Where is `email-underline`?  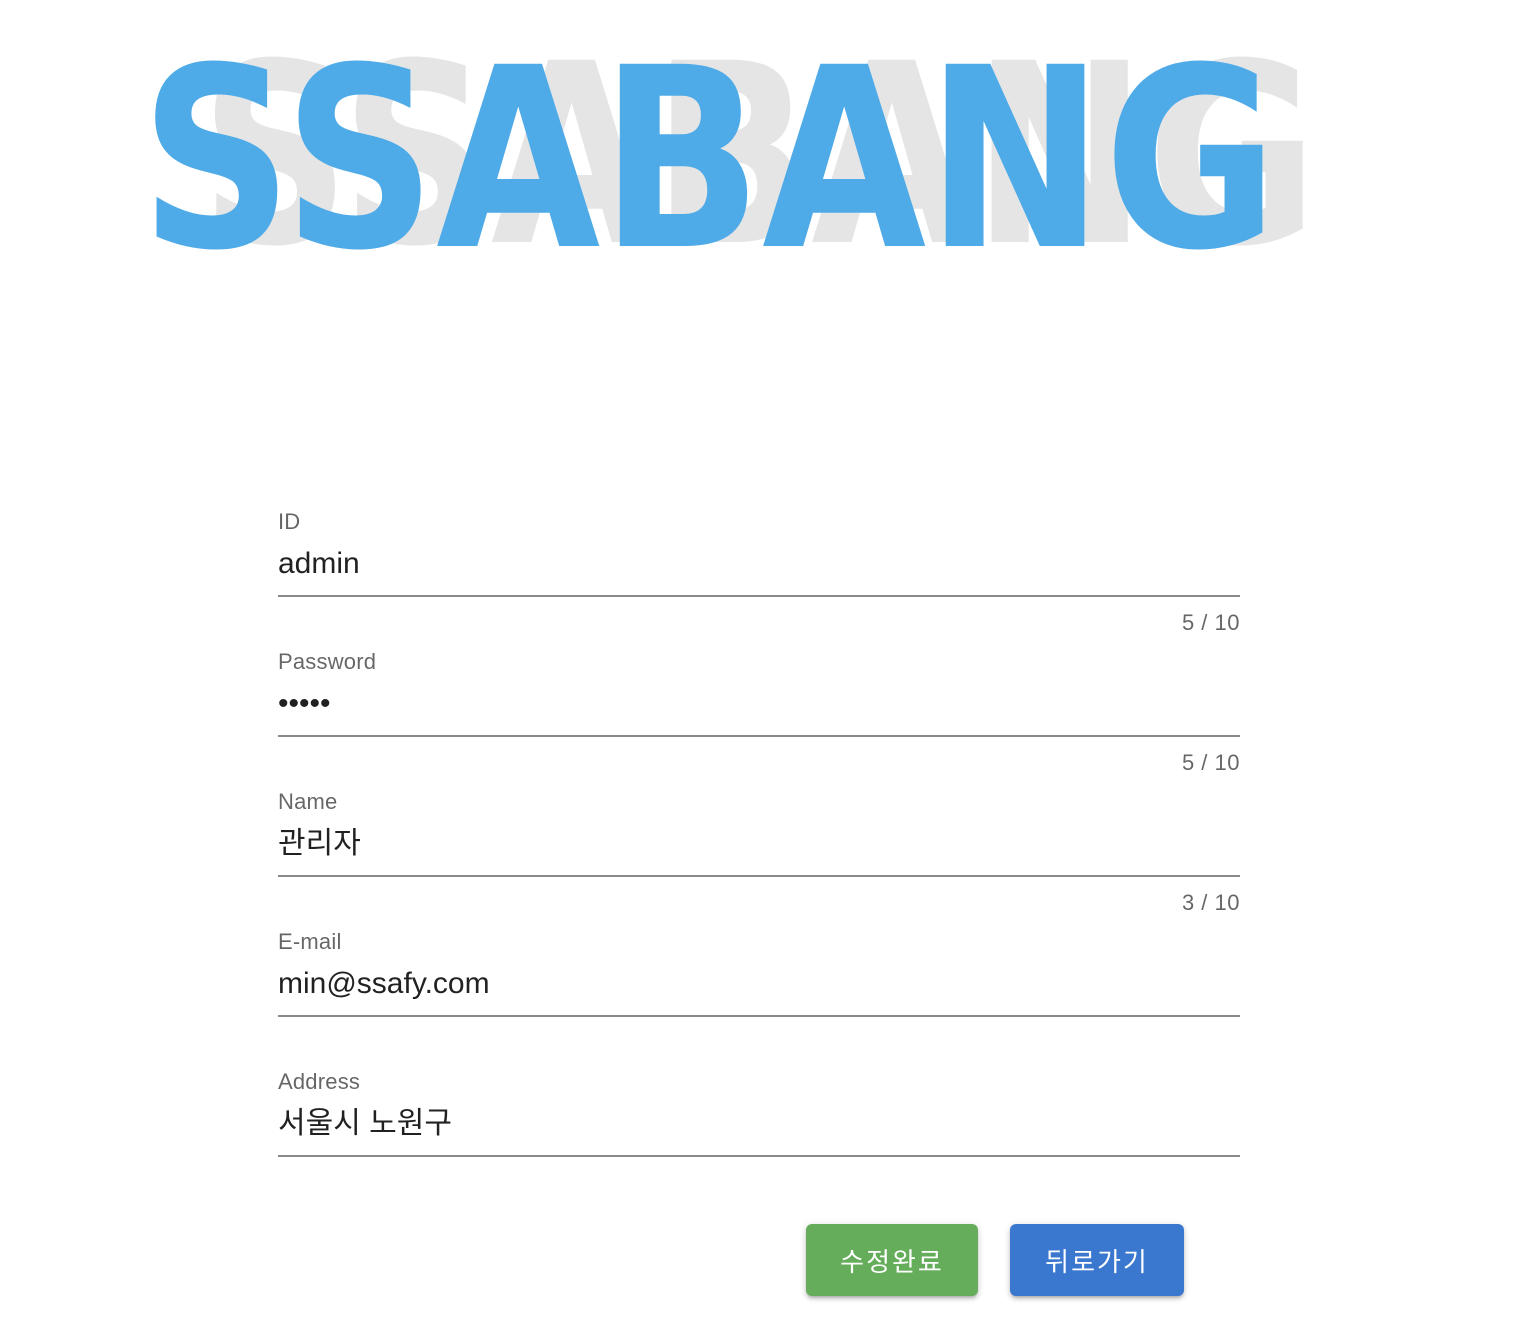
email-underline is located at coordinates (759, 1016).